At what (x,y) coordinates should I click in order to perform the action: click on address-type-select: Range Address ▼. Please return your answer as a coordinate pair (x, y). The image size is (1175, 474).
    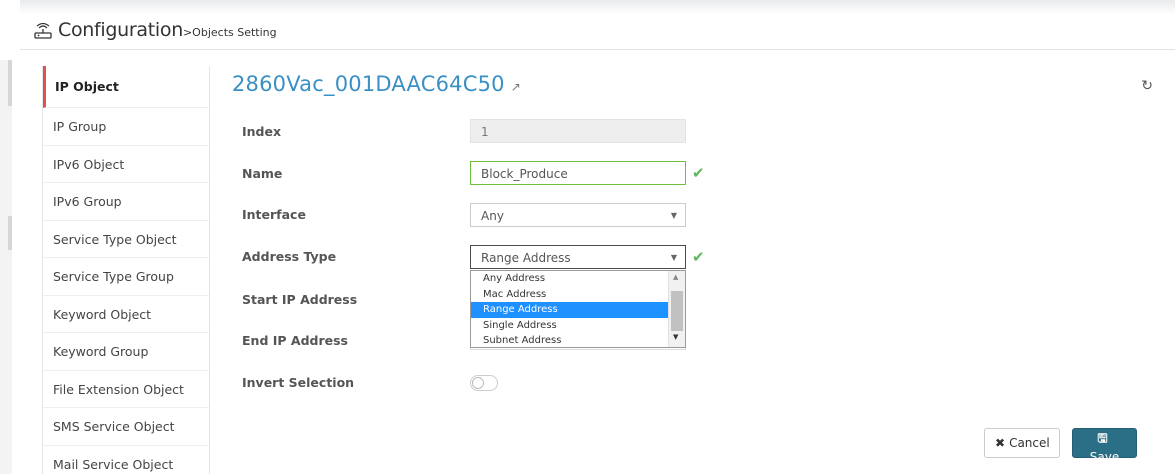
    Looking at the image, I should click on (578, 257).